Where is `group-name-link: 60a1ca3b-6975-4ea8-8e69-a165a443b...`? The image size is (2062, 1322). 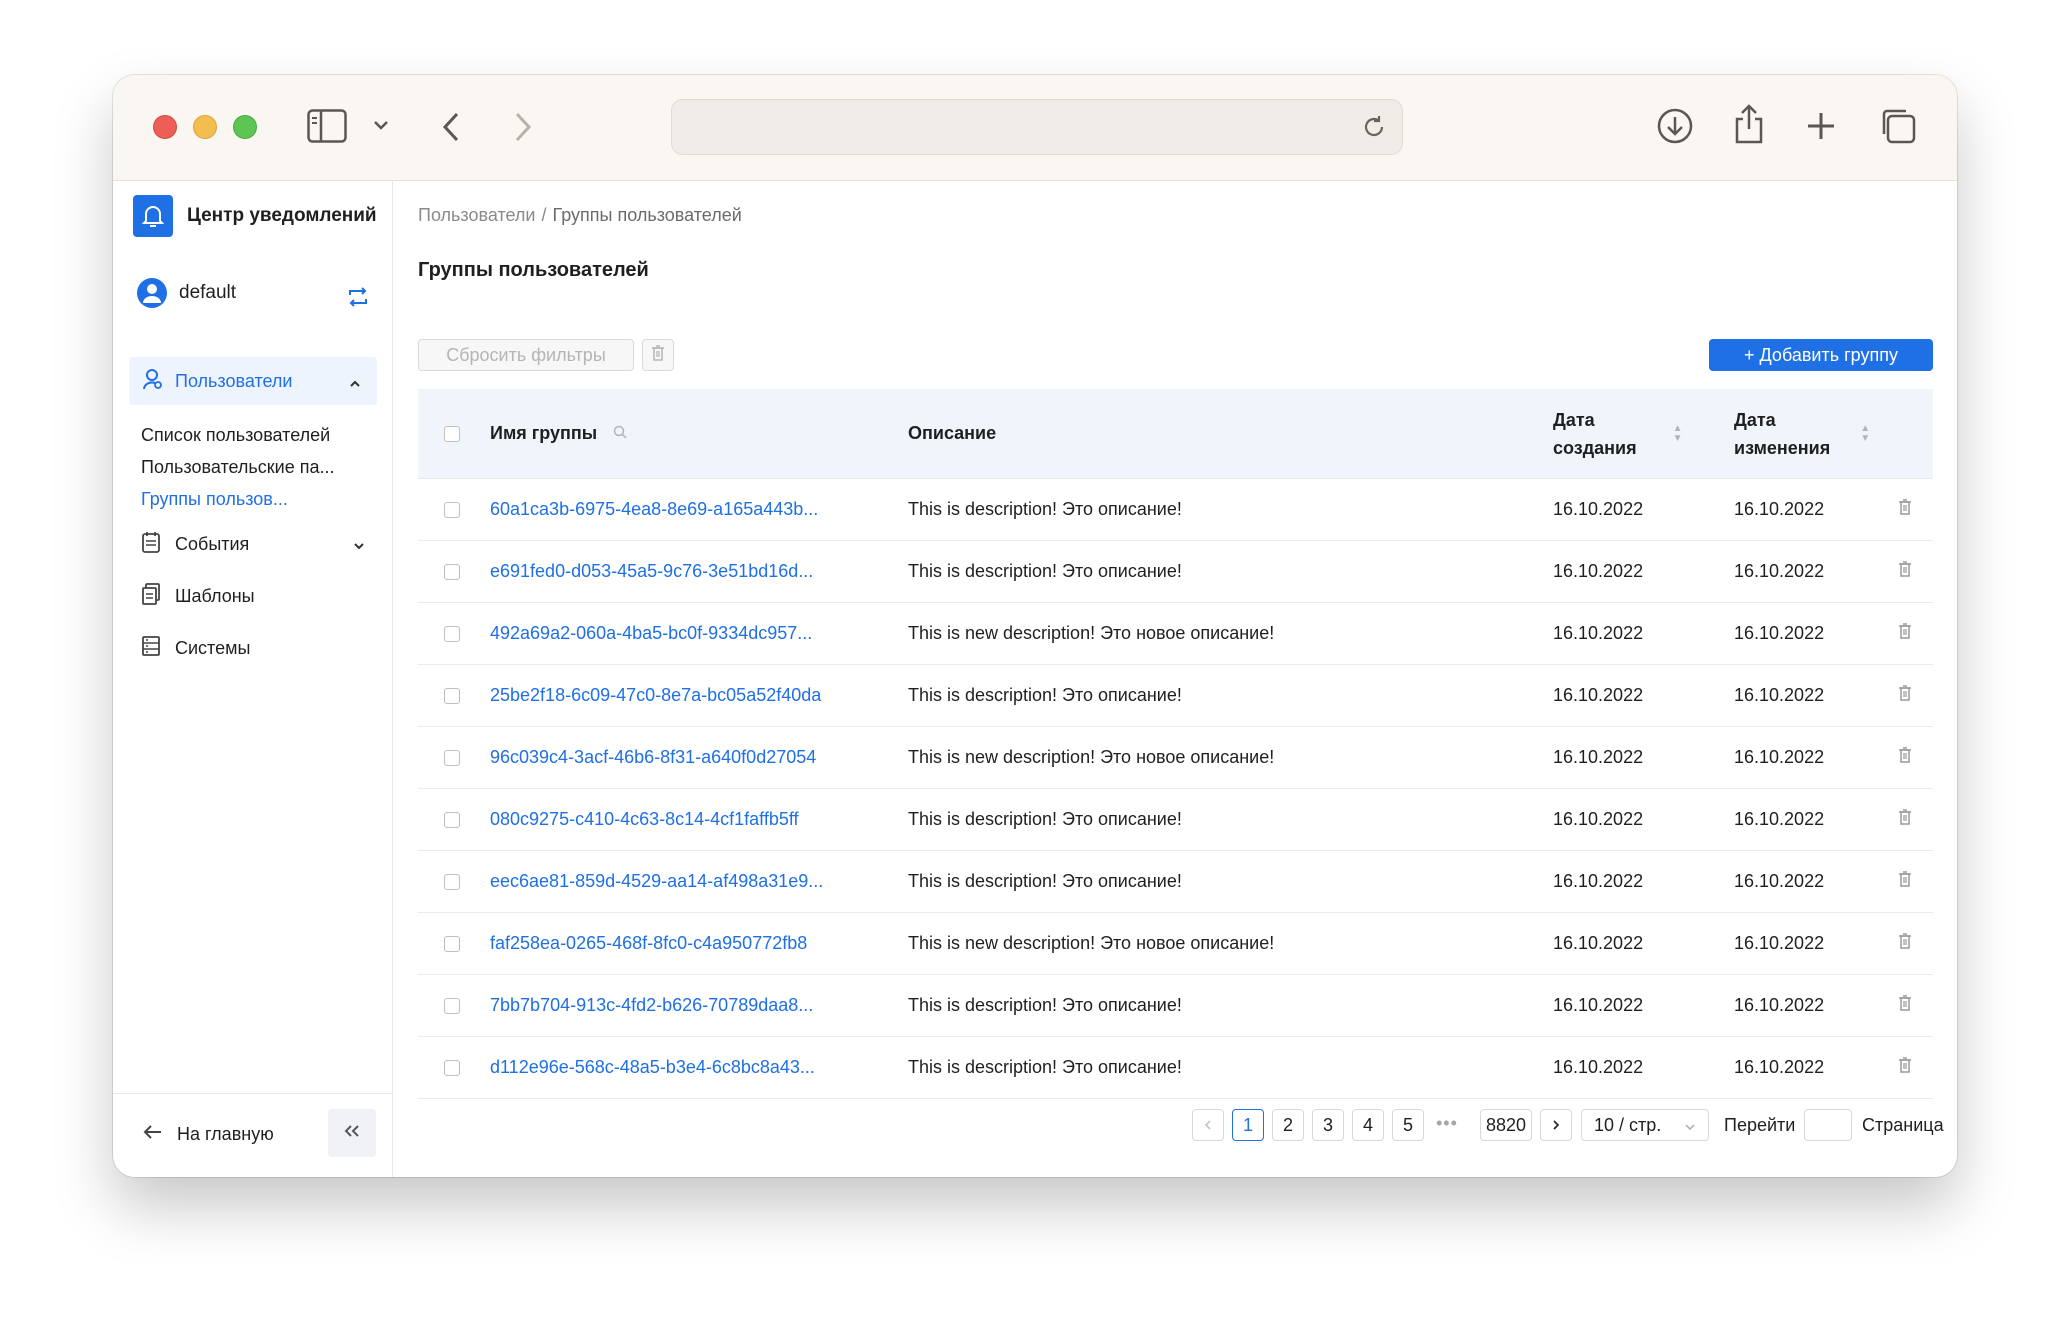
group-name-link: 60a1ca3b-6975-4ea8-8e69-a165a443b... is located at coordinates (654, 509).